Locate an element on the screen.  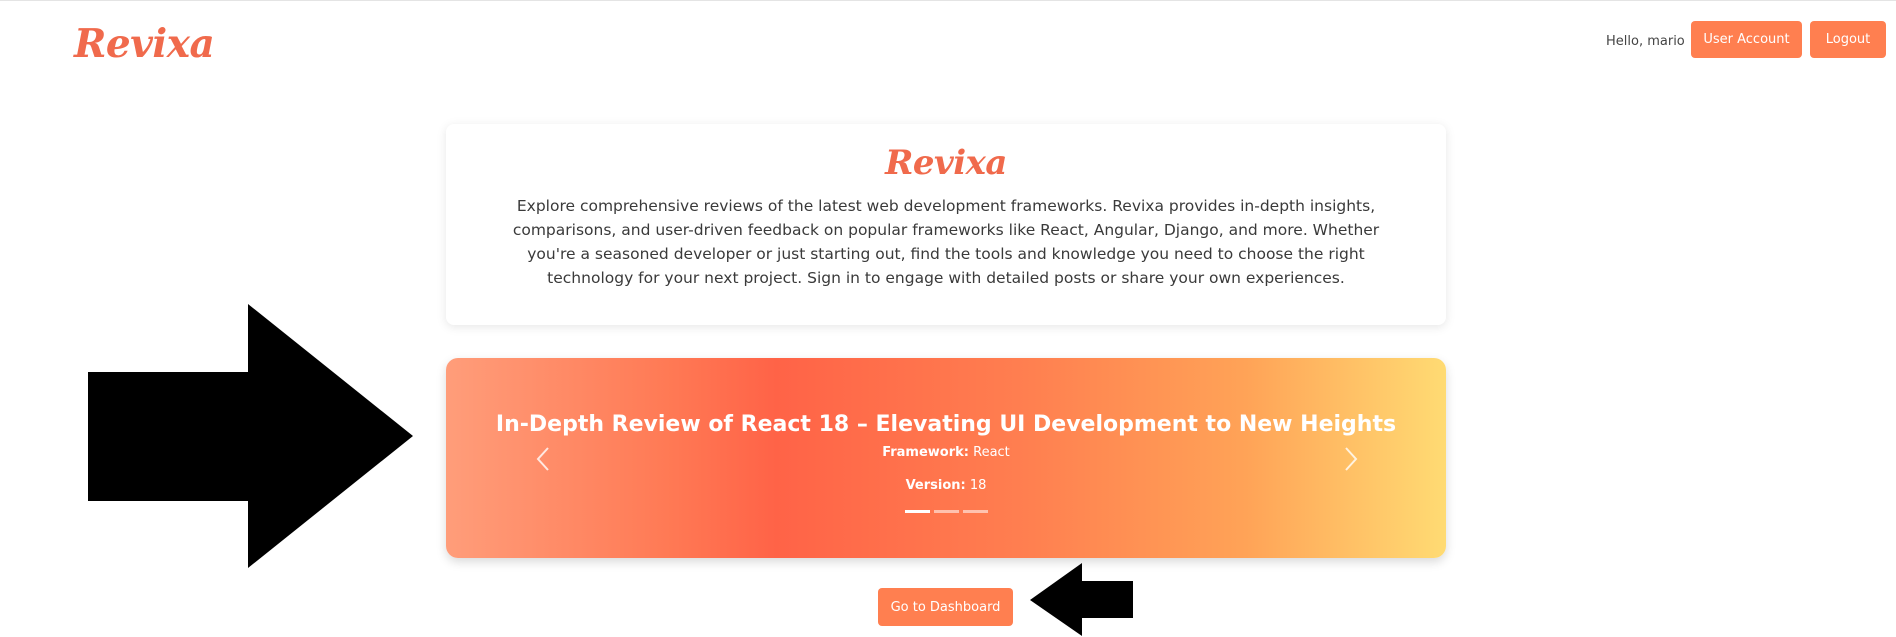
carousel-indicators is located at coordinates (946, 511).